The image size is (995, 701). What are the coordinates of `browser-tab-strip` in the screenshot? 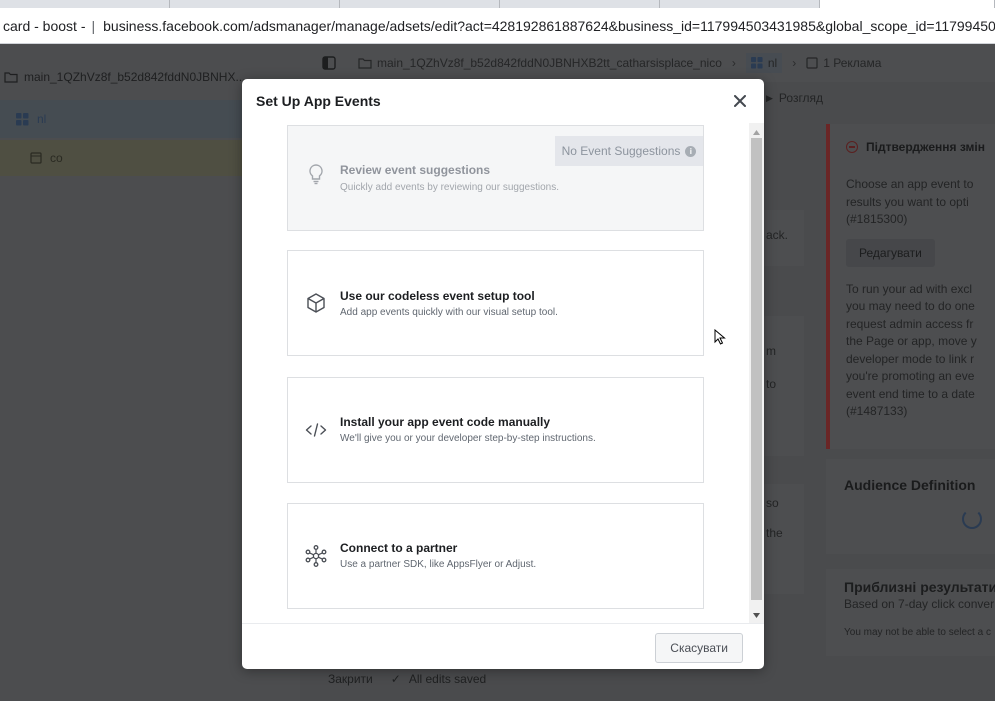 It's located at (497, 4).